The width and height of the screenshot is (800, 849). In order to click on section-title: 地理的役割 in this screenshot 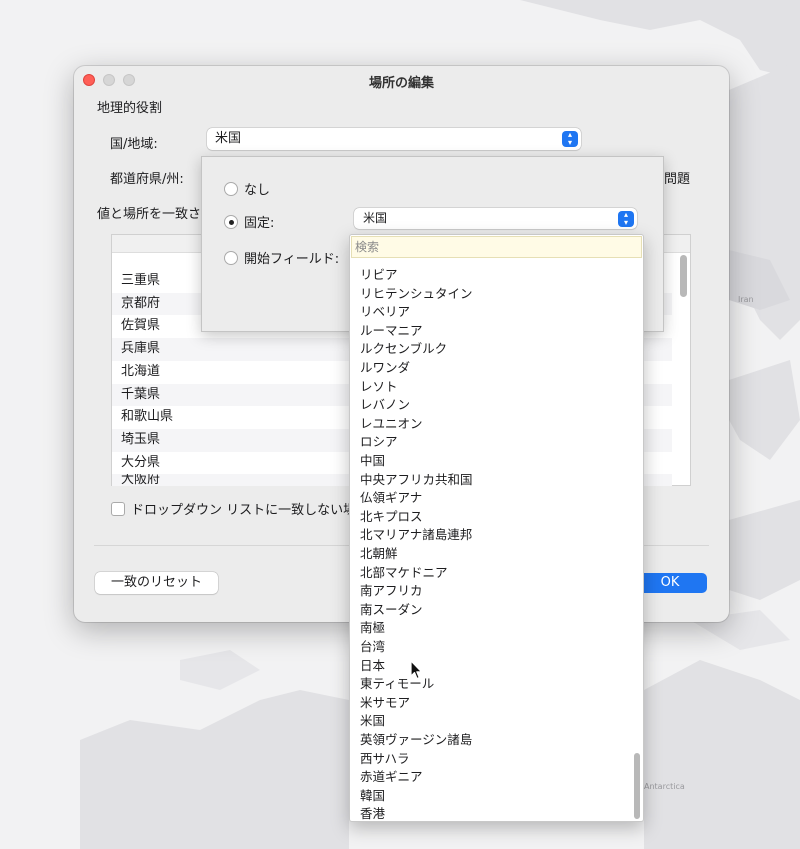, I will do `click(130, 108)`.